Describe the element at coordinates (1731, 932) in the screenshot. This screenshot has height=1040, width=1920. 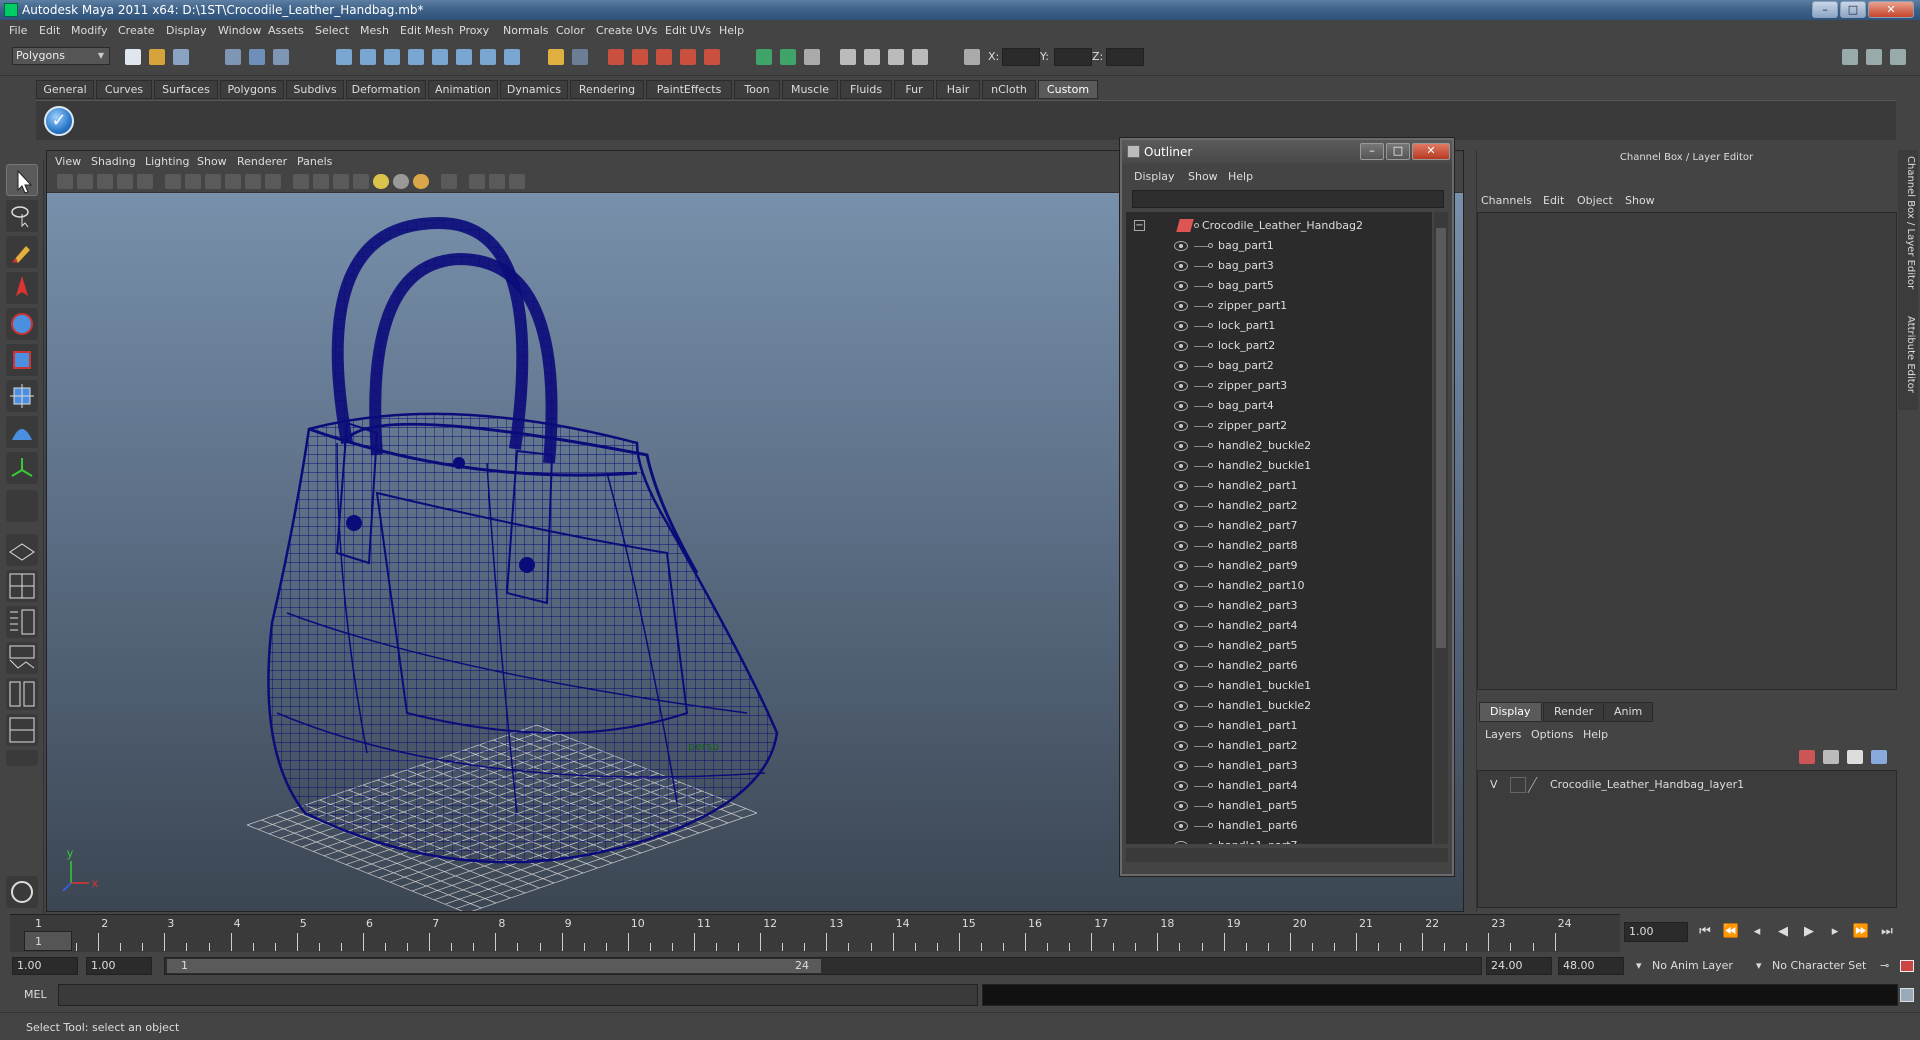
I see `step-back-key-icon: ⏪` at that location.